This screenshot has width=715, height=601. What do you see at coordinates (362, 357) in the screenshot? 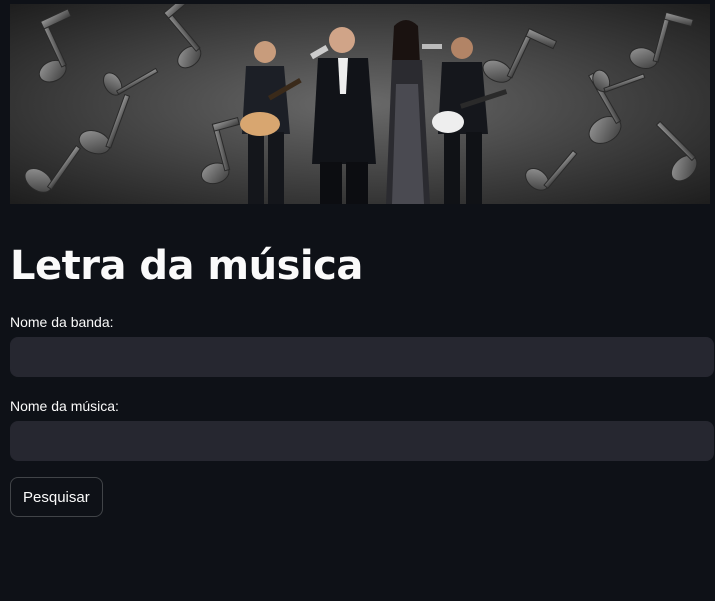
I see `band-name-input` at bounding box center [362, 357].